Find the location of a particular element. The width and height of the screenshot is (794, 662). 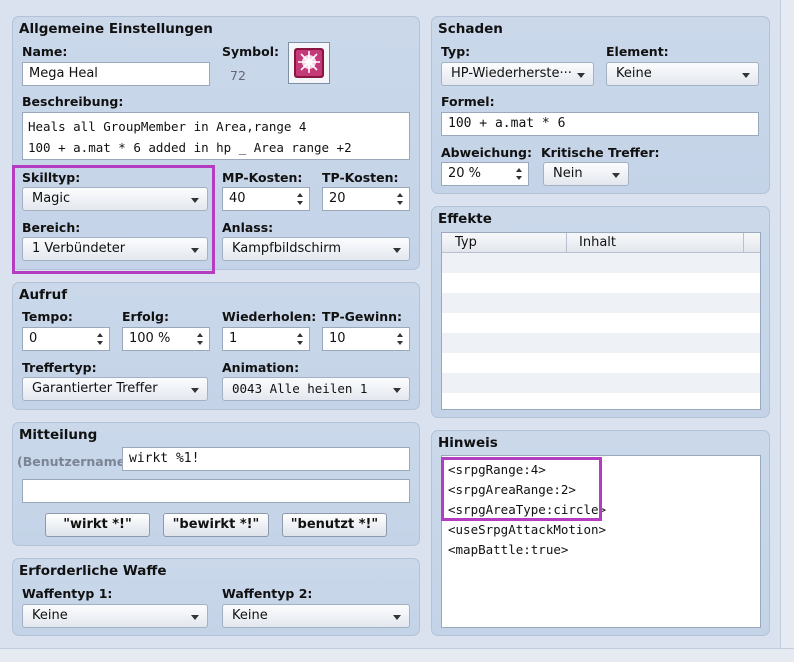

occasion-value: Kampfbildschirm is located at coordinates (287, 248).